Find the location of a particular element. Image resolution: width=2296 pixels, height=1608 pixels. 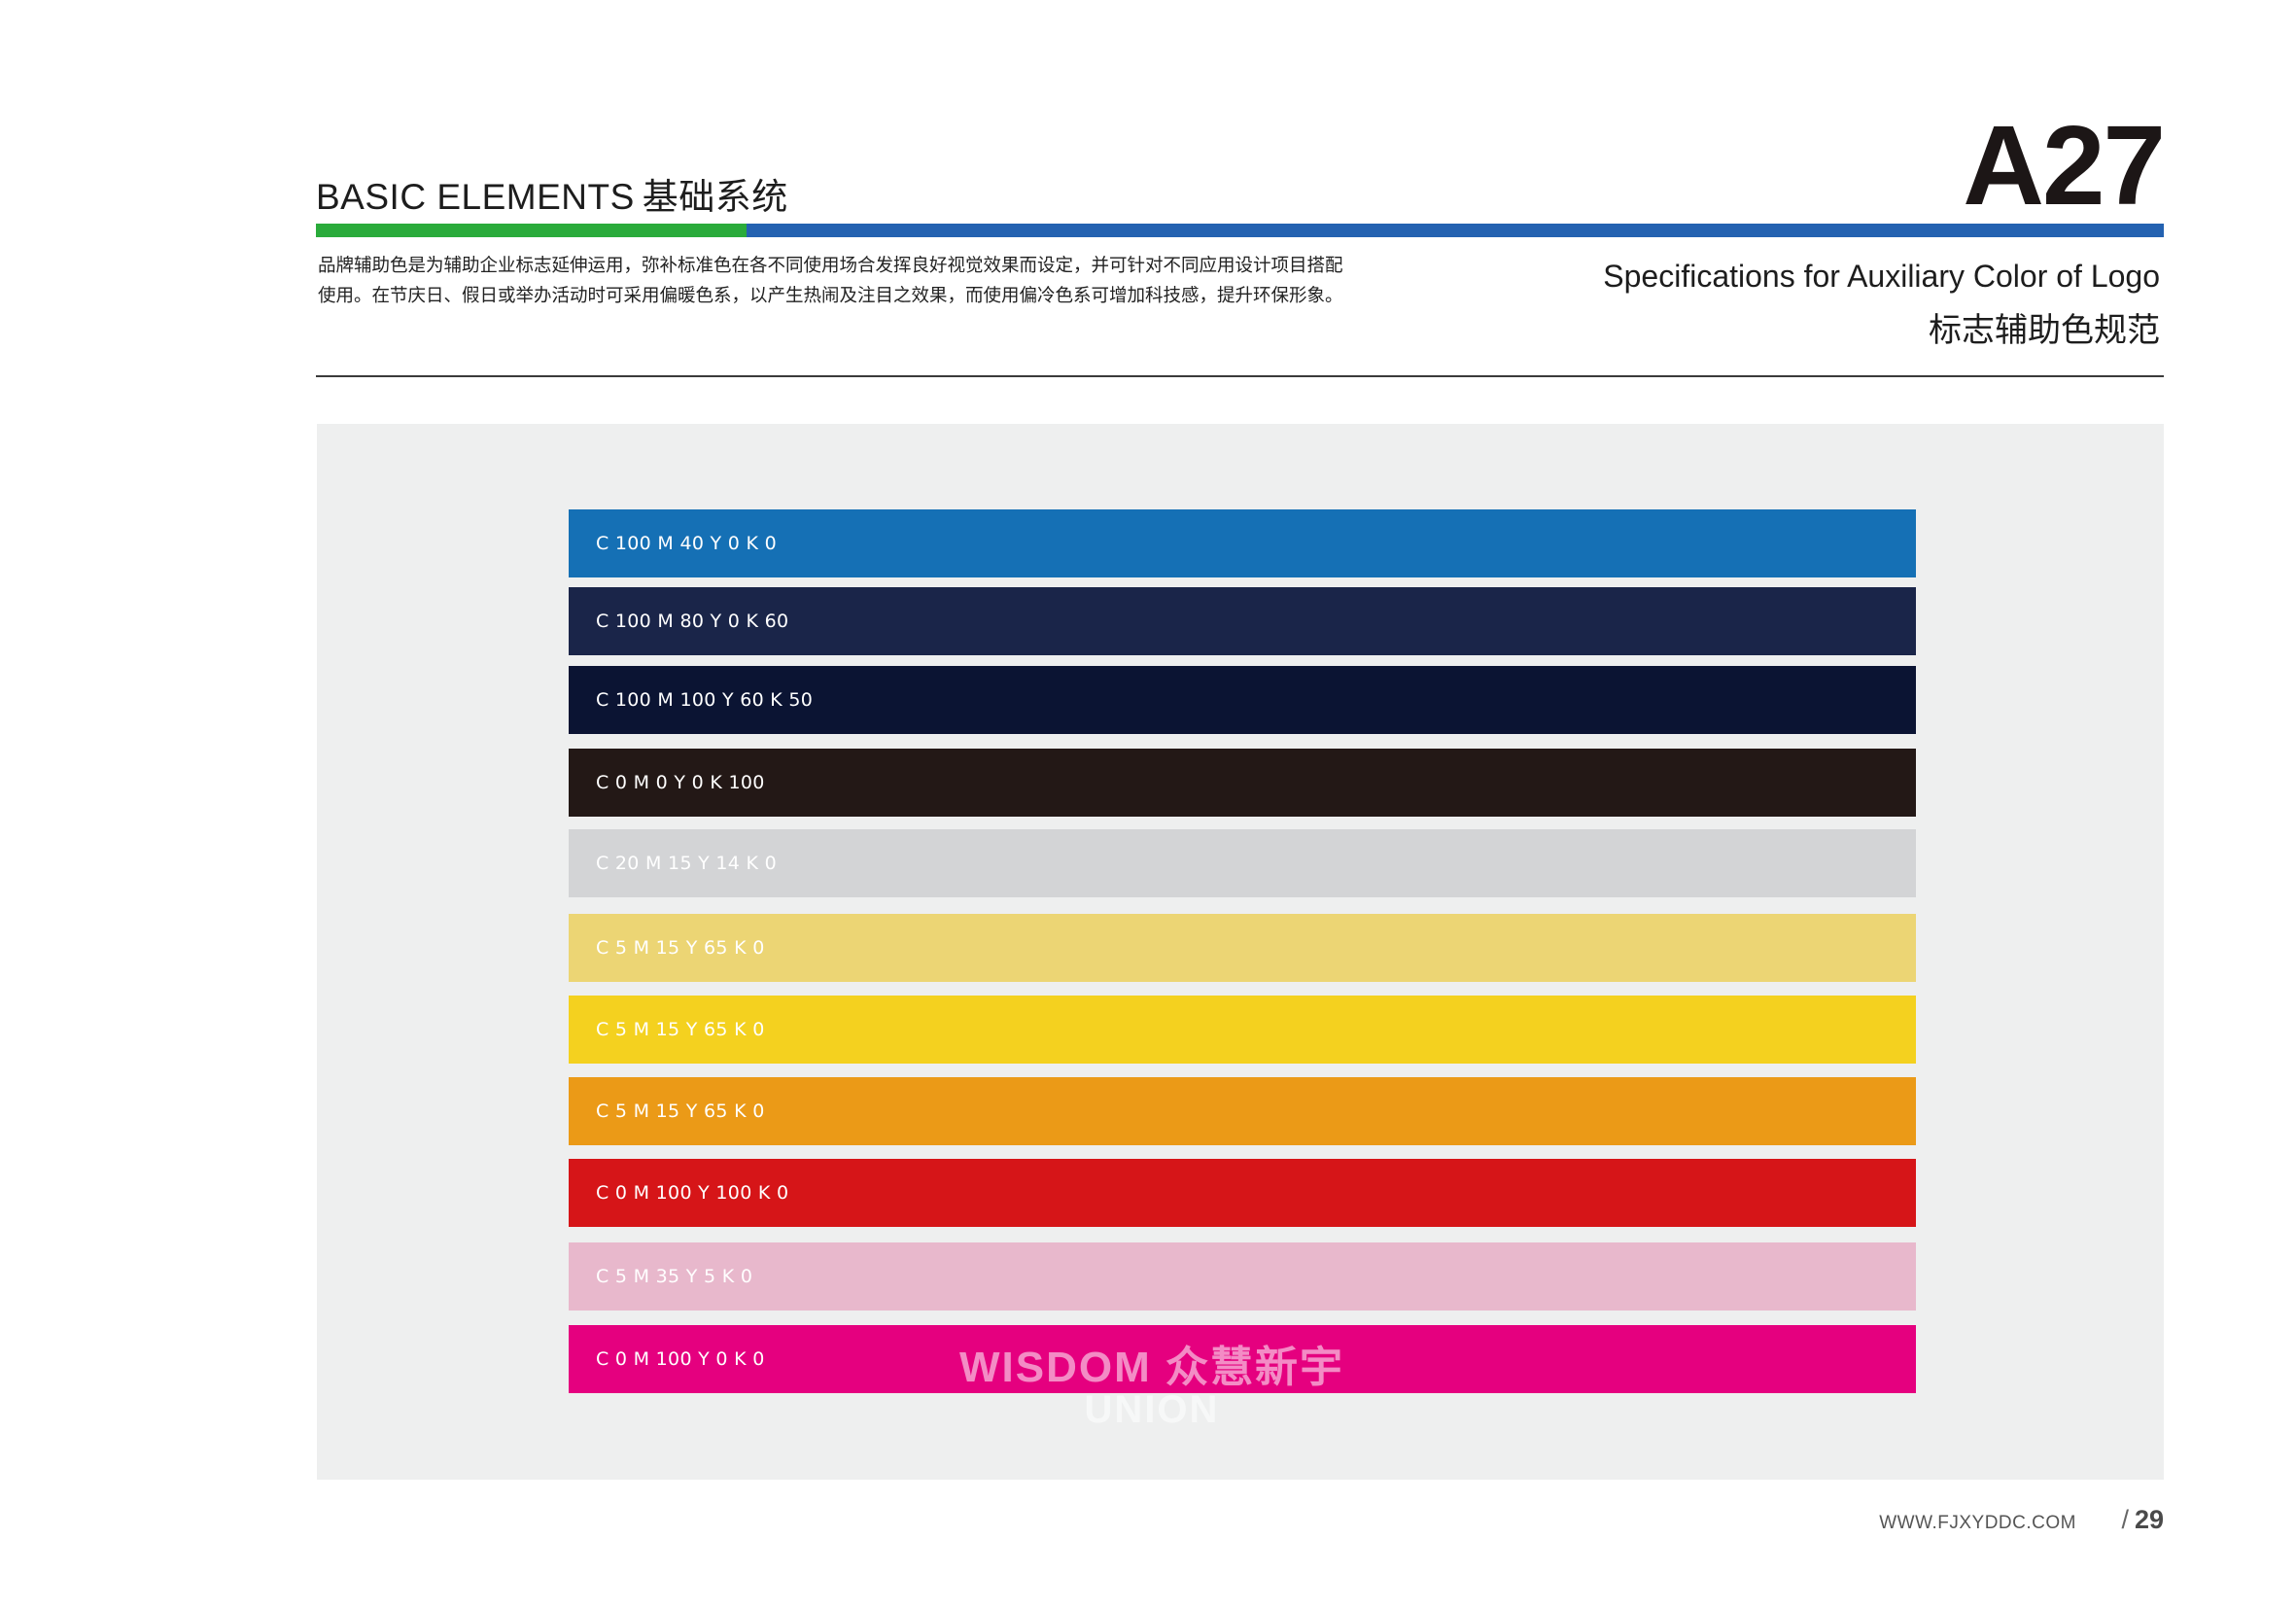

swatch-label: C 100 M 100 Y 60 K 50 is located at coordinates (705, 700).